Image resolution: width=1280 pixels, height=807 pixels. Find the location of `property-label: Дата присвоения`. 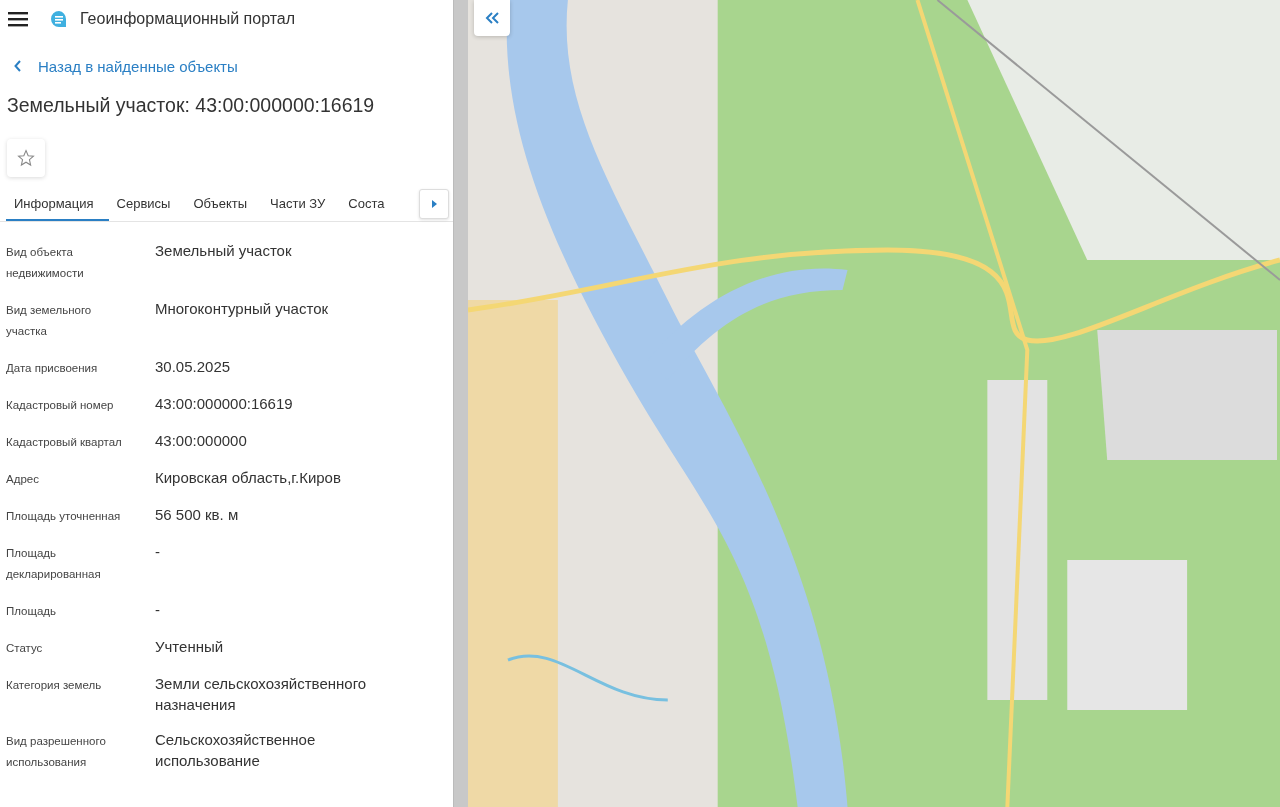

property-label: Дата присвоения is located at coordinates (52, 368).